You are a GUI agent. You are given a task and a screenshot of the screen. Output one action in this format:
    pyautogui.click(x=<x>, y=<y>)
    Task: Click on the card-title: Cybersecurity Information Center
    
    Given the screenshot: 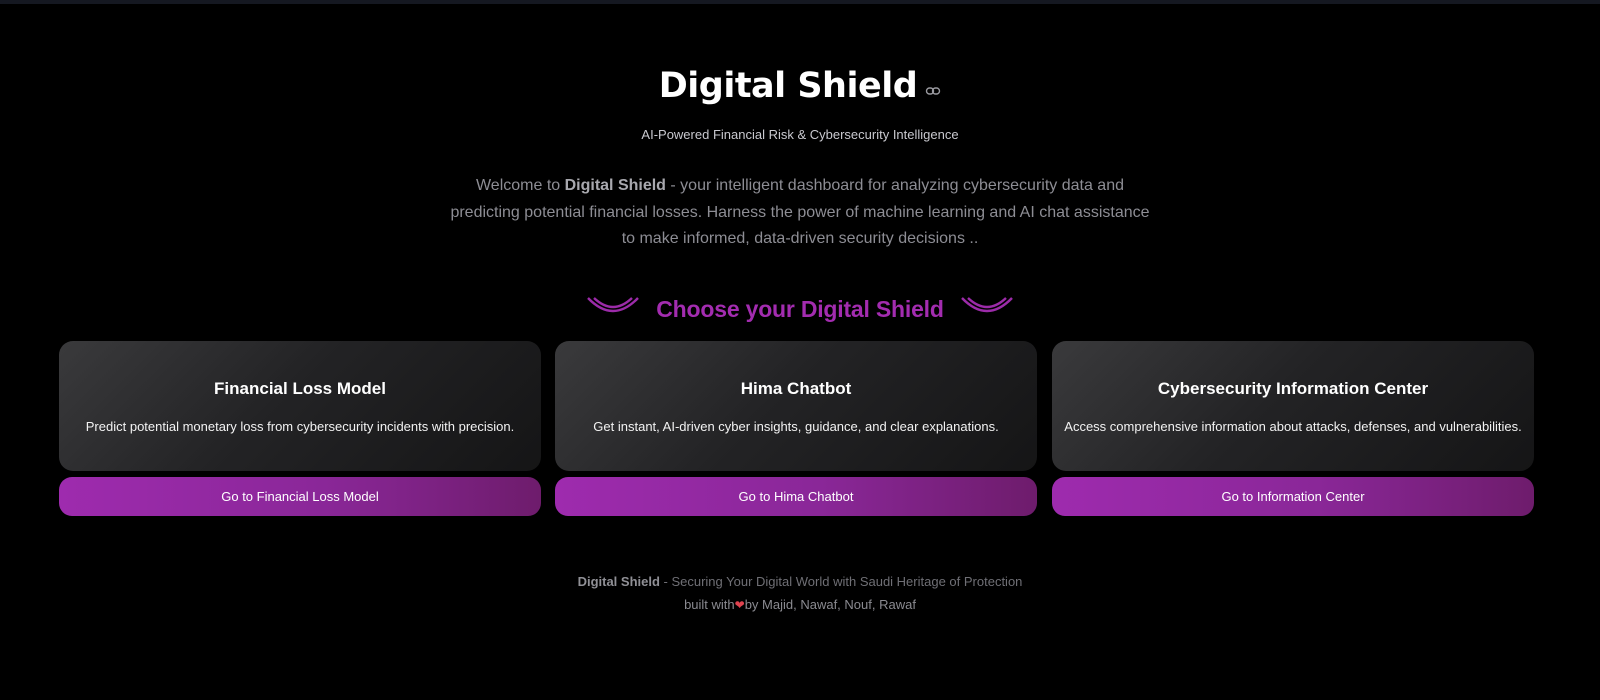 What is the action you would take?
    pyautogui.click(x=1293, y=388)
    